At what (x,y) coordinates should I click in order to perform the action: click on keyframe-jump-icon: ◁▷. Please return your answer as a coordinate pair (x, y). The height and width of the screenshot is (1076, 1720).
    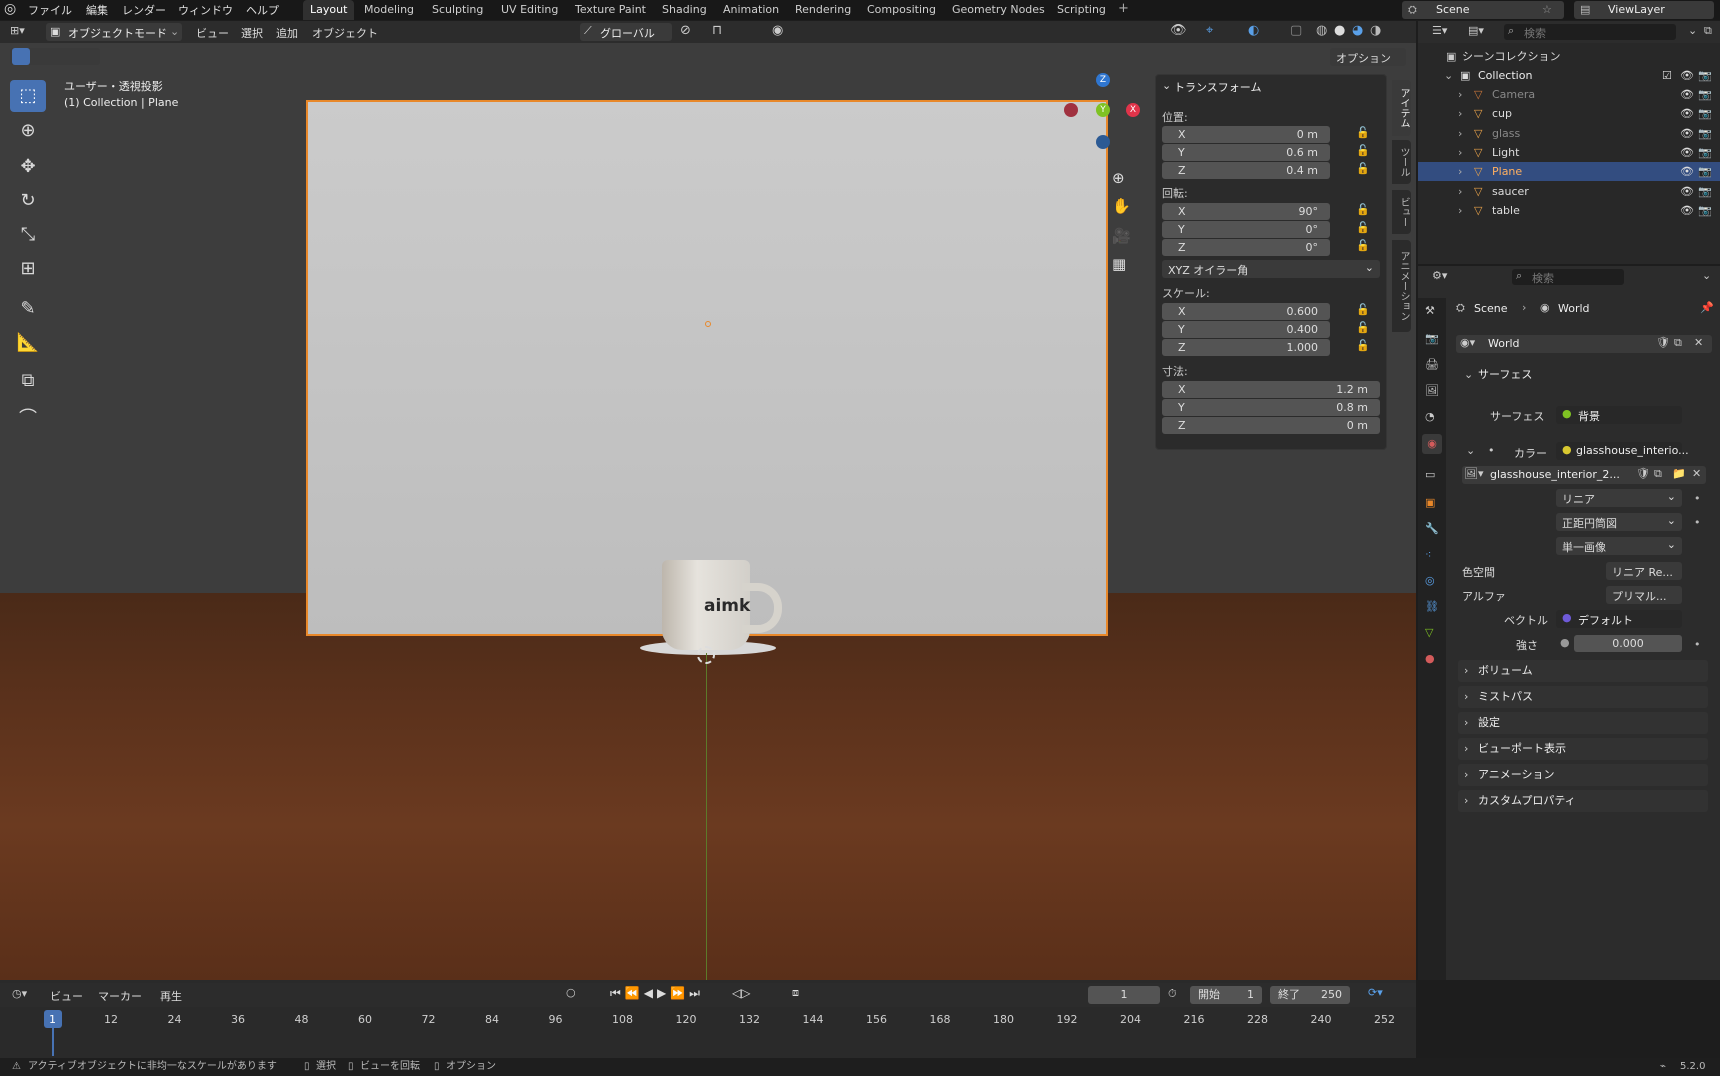
    Looking at the image, I should click on (741, 993).